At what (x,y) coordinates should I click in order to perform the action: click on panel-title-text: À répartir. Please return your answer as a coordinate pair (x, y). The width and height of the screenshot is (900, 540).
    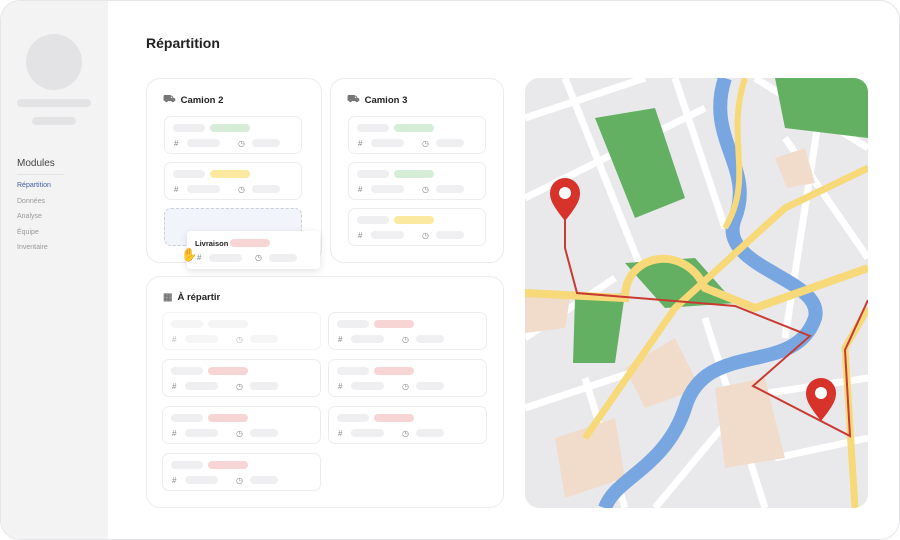
    Looking at the image, I should click on (199, 297).